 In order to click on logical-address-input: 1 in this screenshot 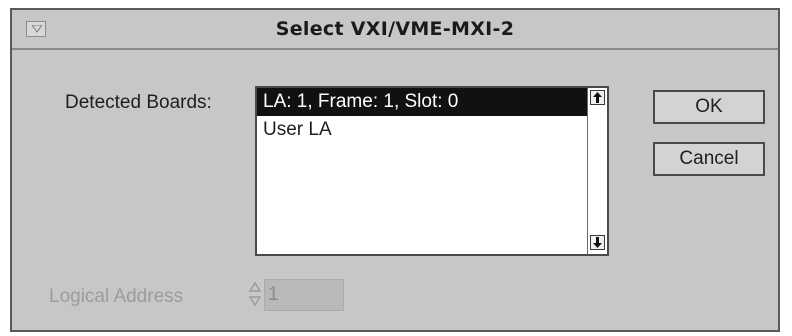, I will do `click(304, 295)`.